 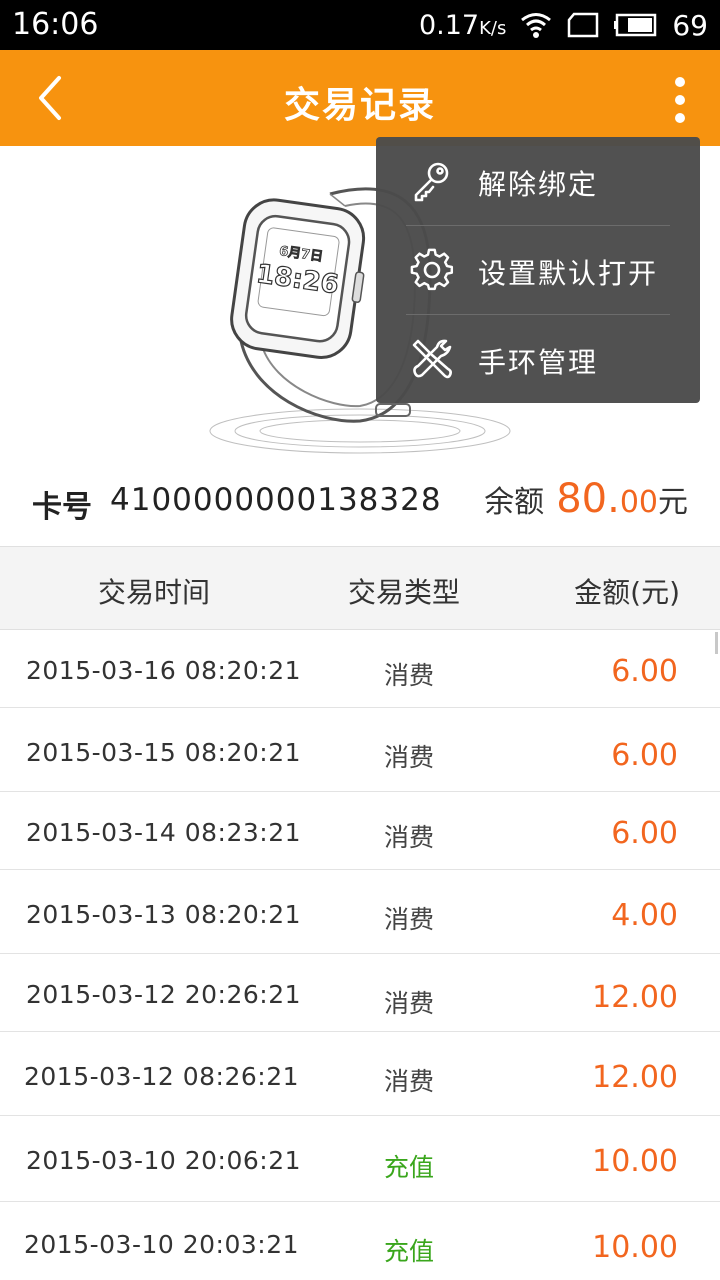 I want to click on menu-item-set-default: 设置默认打开, so click(x=538, y=270).